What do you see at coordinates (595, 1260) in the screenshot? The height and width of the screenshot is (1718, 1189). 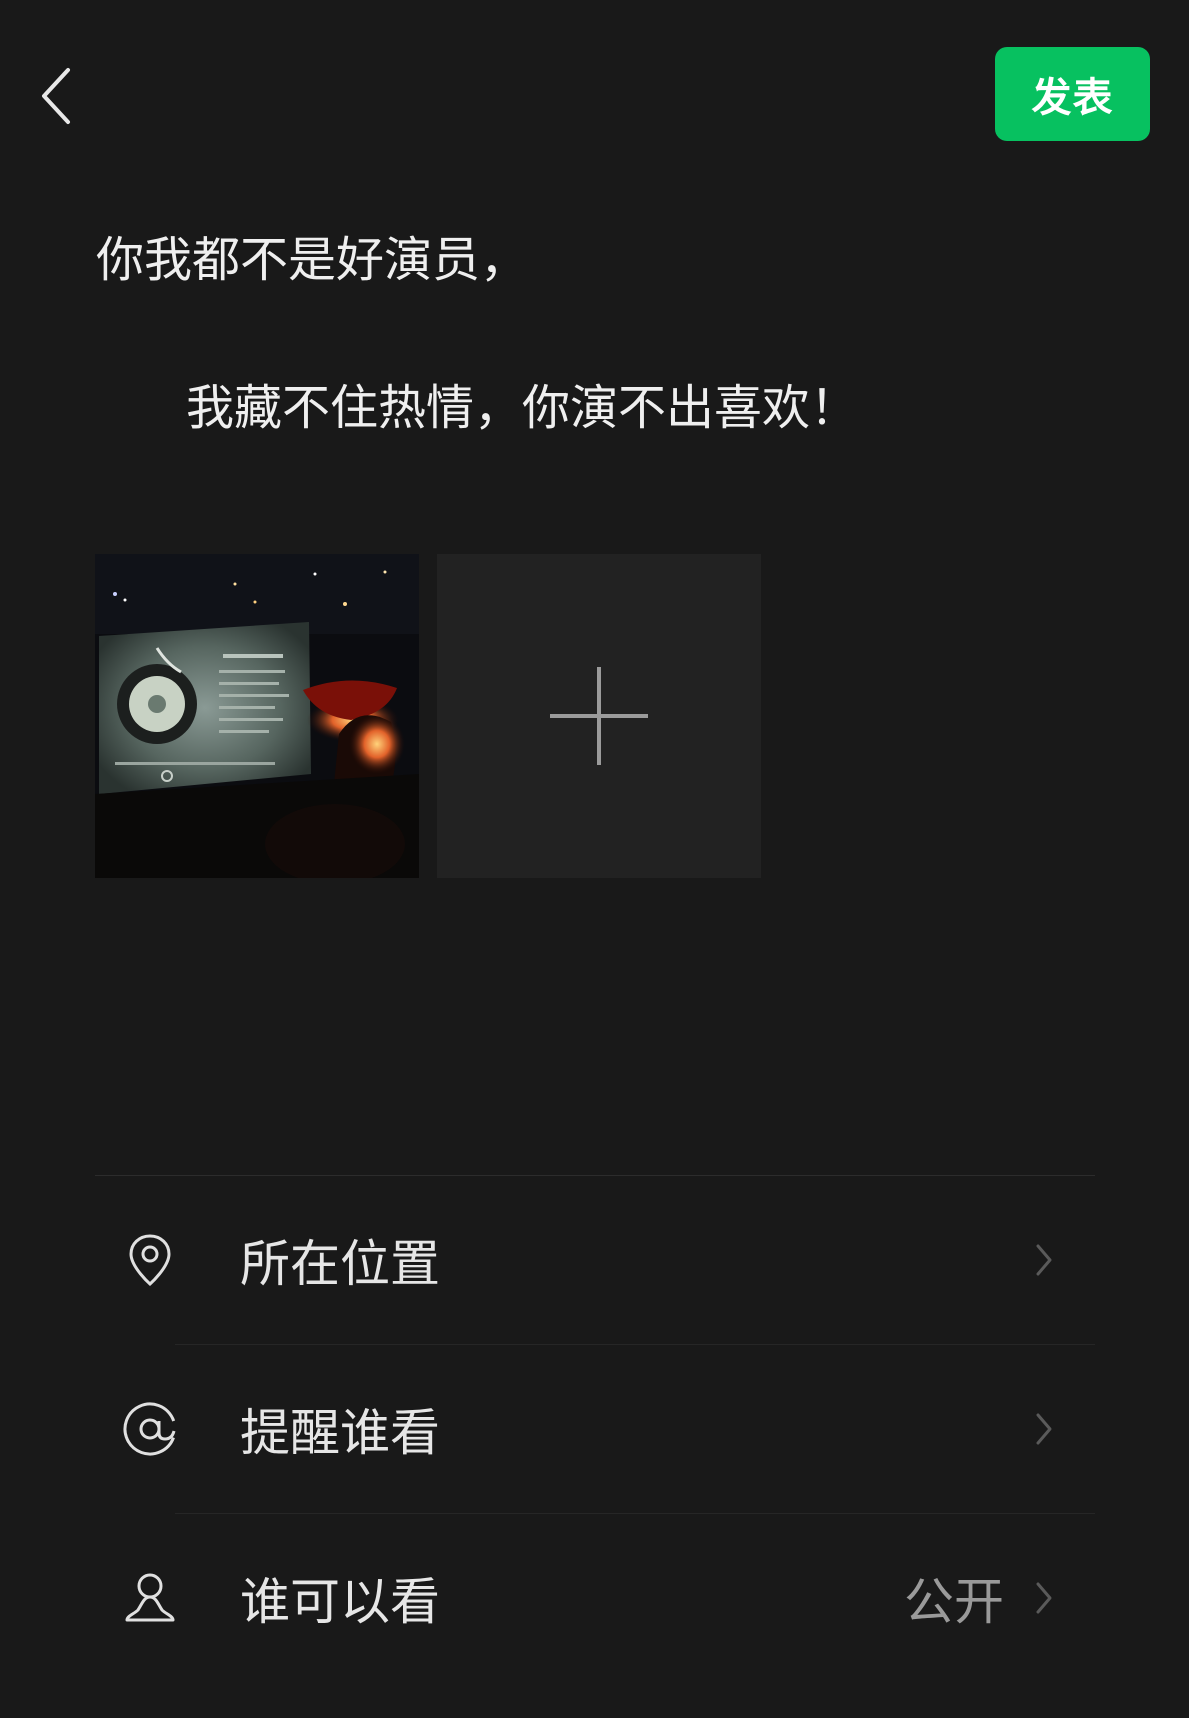 I see `location-row: 所在位置` at bounding box center [595, 1260].